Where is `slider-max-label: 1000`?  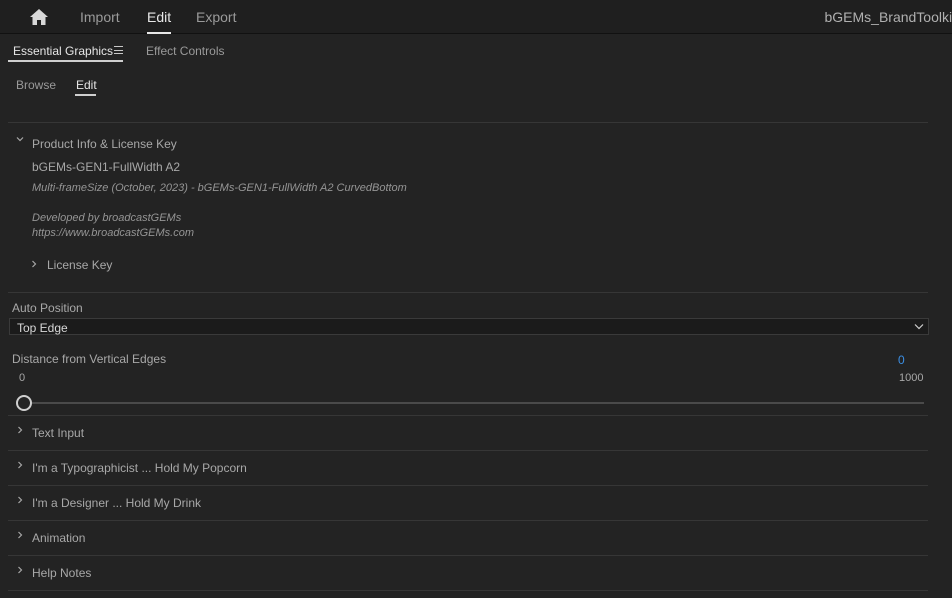 slider-max-label: 1000 is located at coordinates (911, 378).